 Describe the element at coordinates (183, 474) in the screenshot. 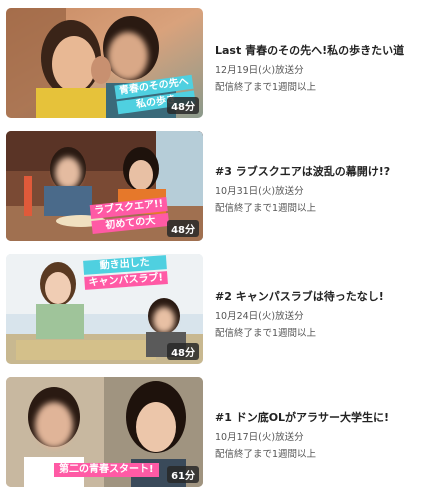

I see `duration-badge: 61分` at that location.